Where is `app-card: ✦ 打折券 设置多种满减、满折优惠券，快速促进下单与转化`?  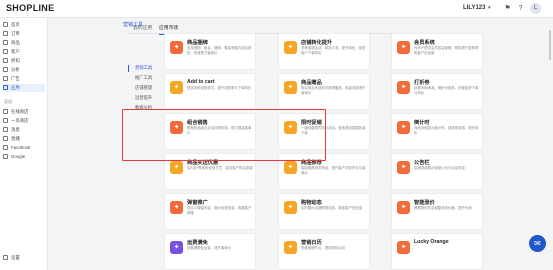
app-card: ✦ 打折券 设置多种满减、满折优惠券，快速促进下单与转化 is located at coordinates (437, 91).